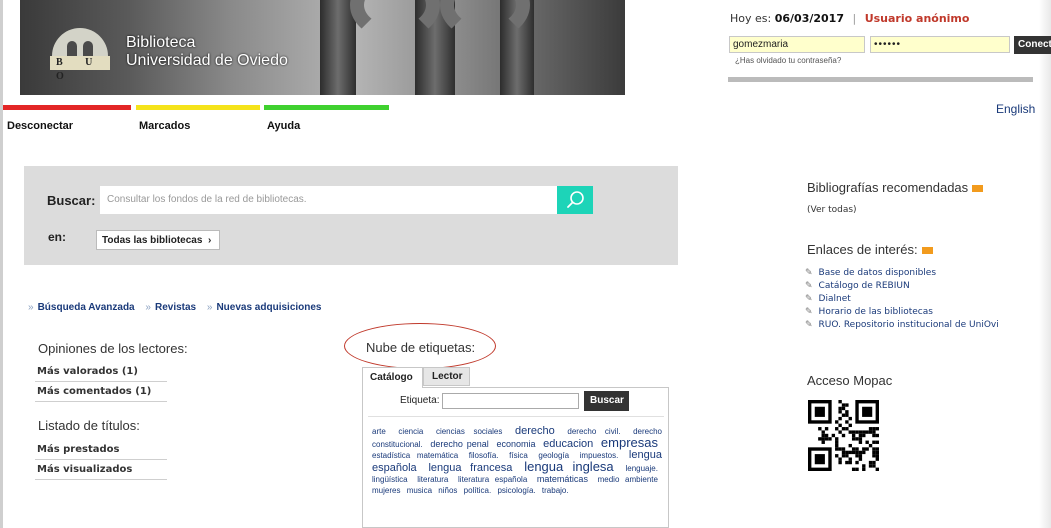 The width and height of the screenshot is (1051, 528). I want to click on links-title: Enlaces de interés:, so click(870, 249).